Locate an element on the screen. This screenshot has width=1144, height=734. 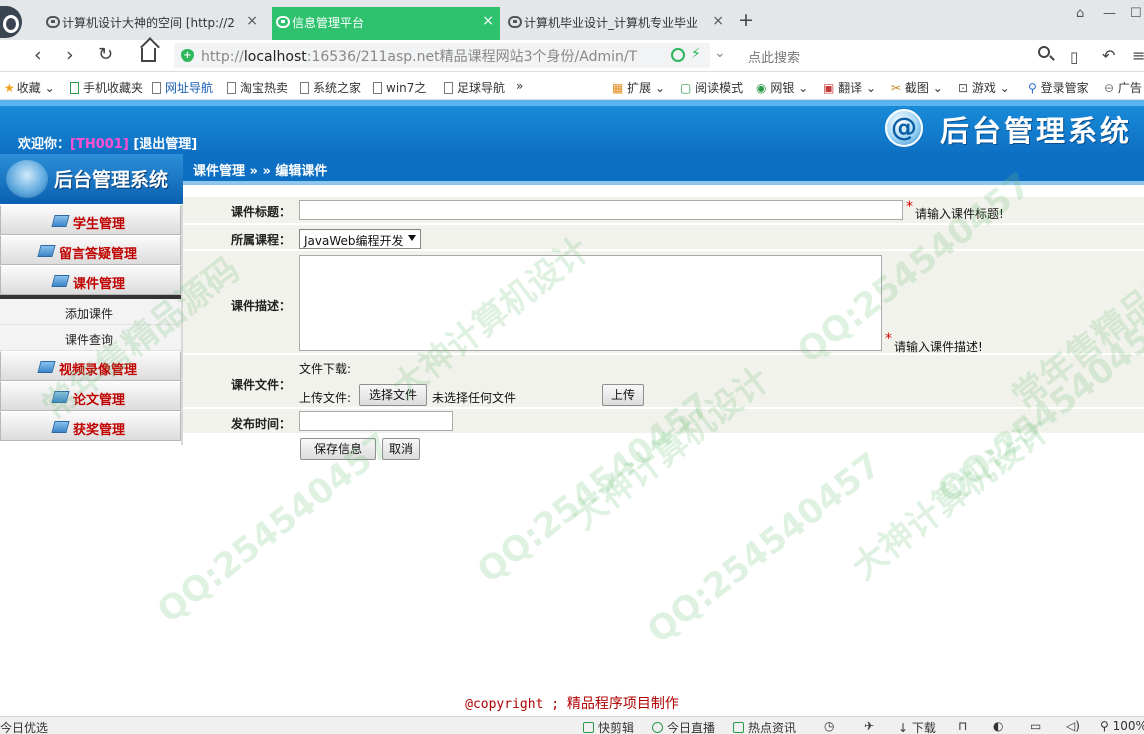
no-file-text: 未选择任何文件 is located at coordinates (474, 398).